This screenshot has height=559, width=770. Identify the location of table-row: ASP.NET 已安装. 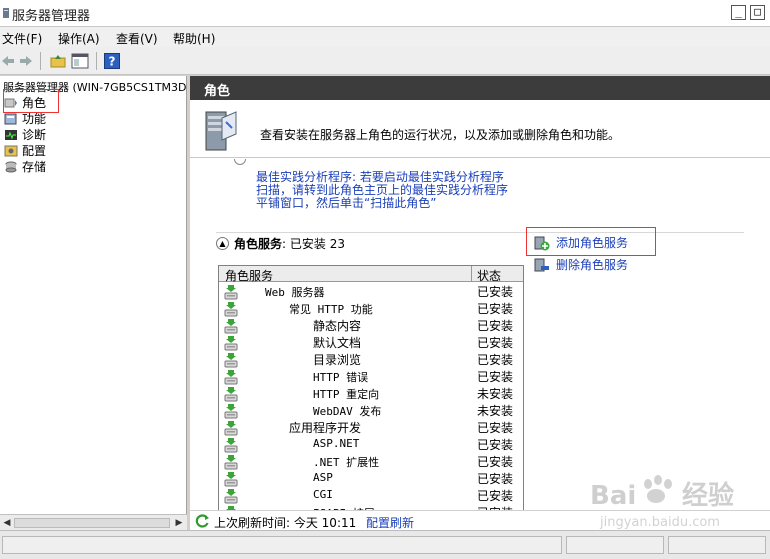
(371, 444).